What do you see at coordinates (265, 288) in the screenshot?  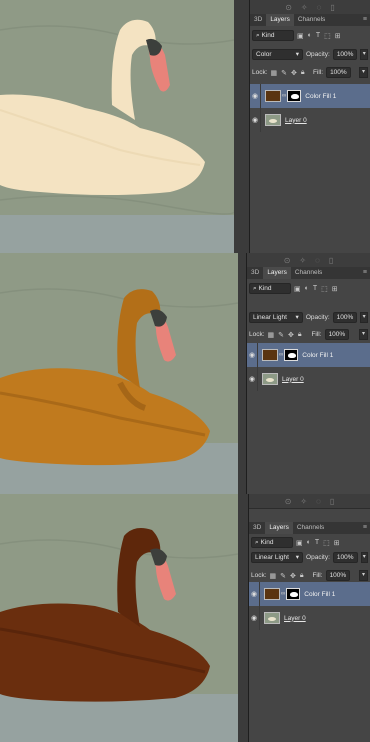 I see `kind-label: Kind` at bounding box center [265, 288].